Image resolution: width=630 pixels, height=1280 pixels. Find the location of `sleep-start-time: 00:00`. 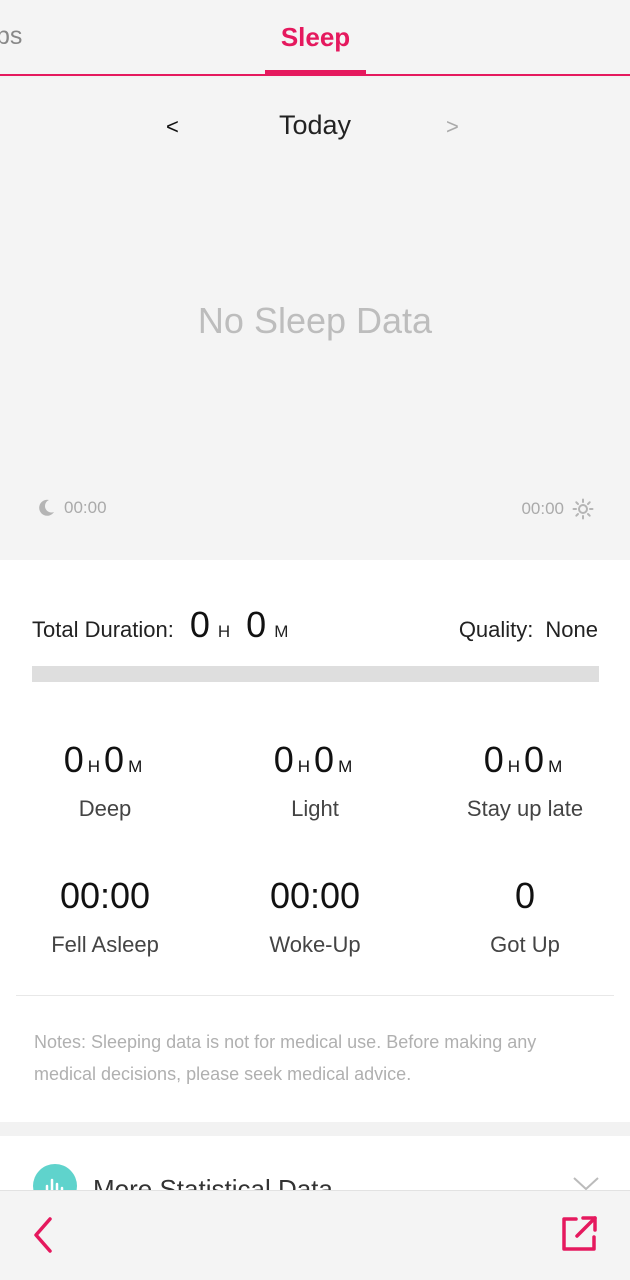

sleep-start-time: 00:00 is located at coordinates (85, 507).